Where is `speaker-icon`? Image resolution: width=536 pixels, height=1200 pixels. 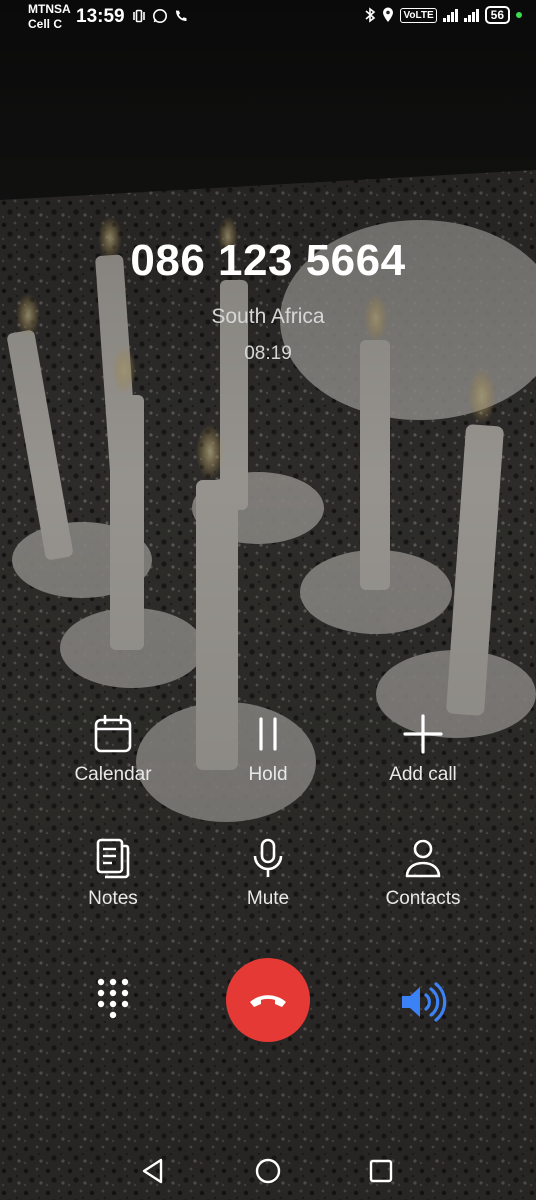 speaker-icon is located at coordinates (423, 1002).